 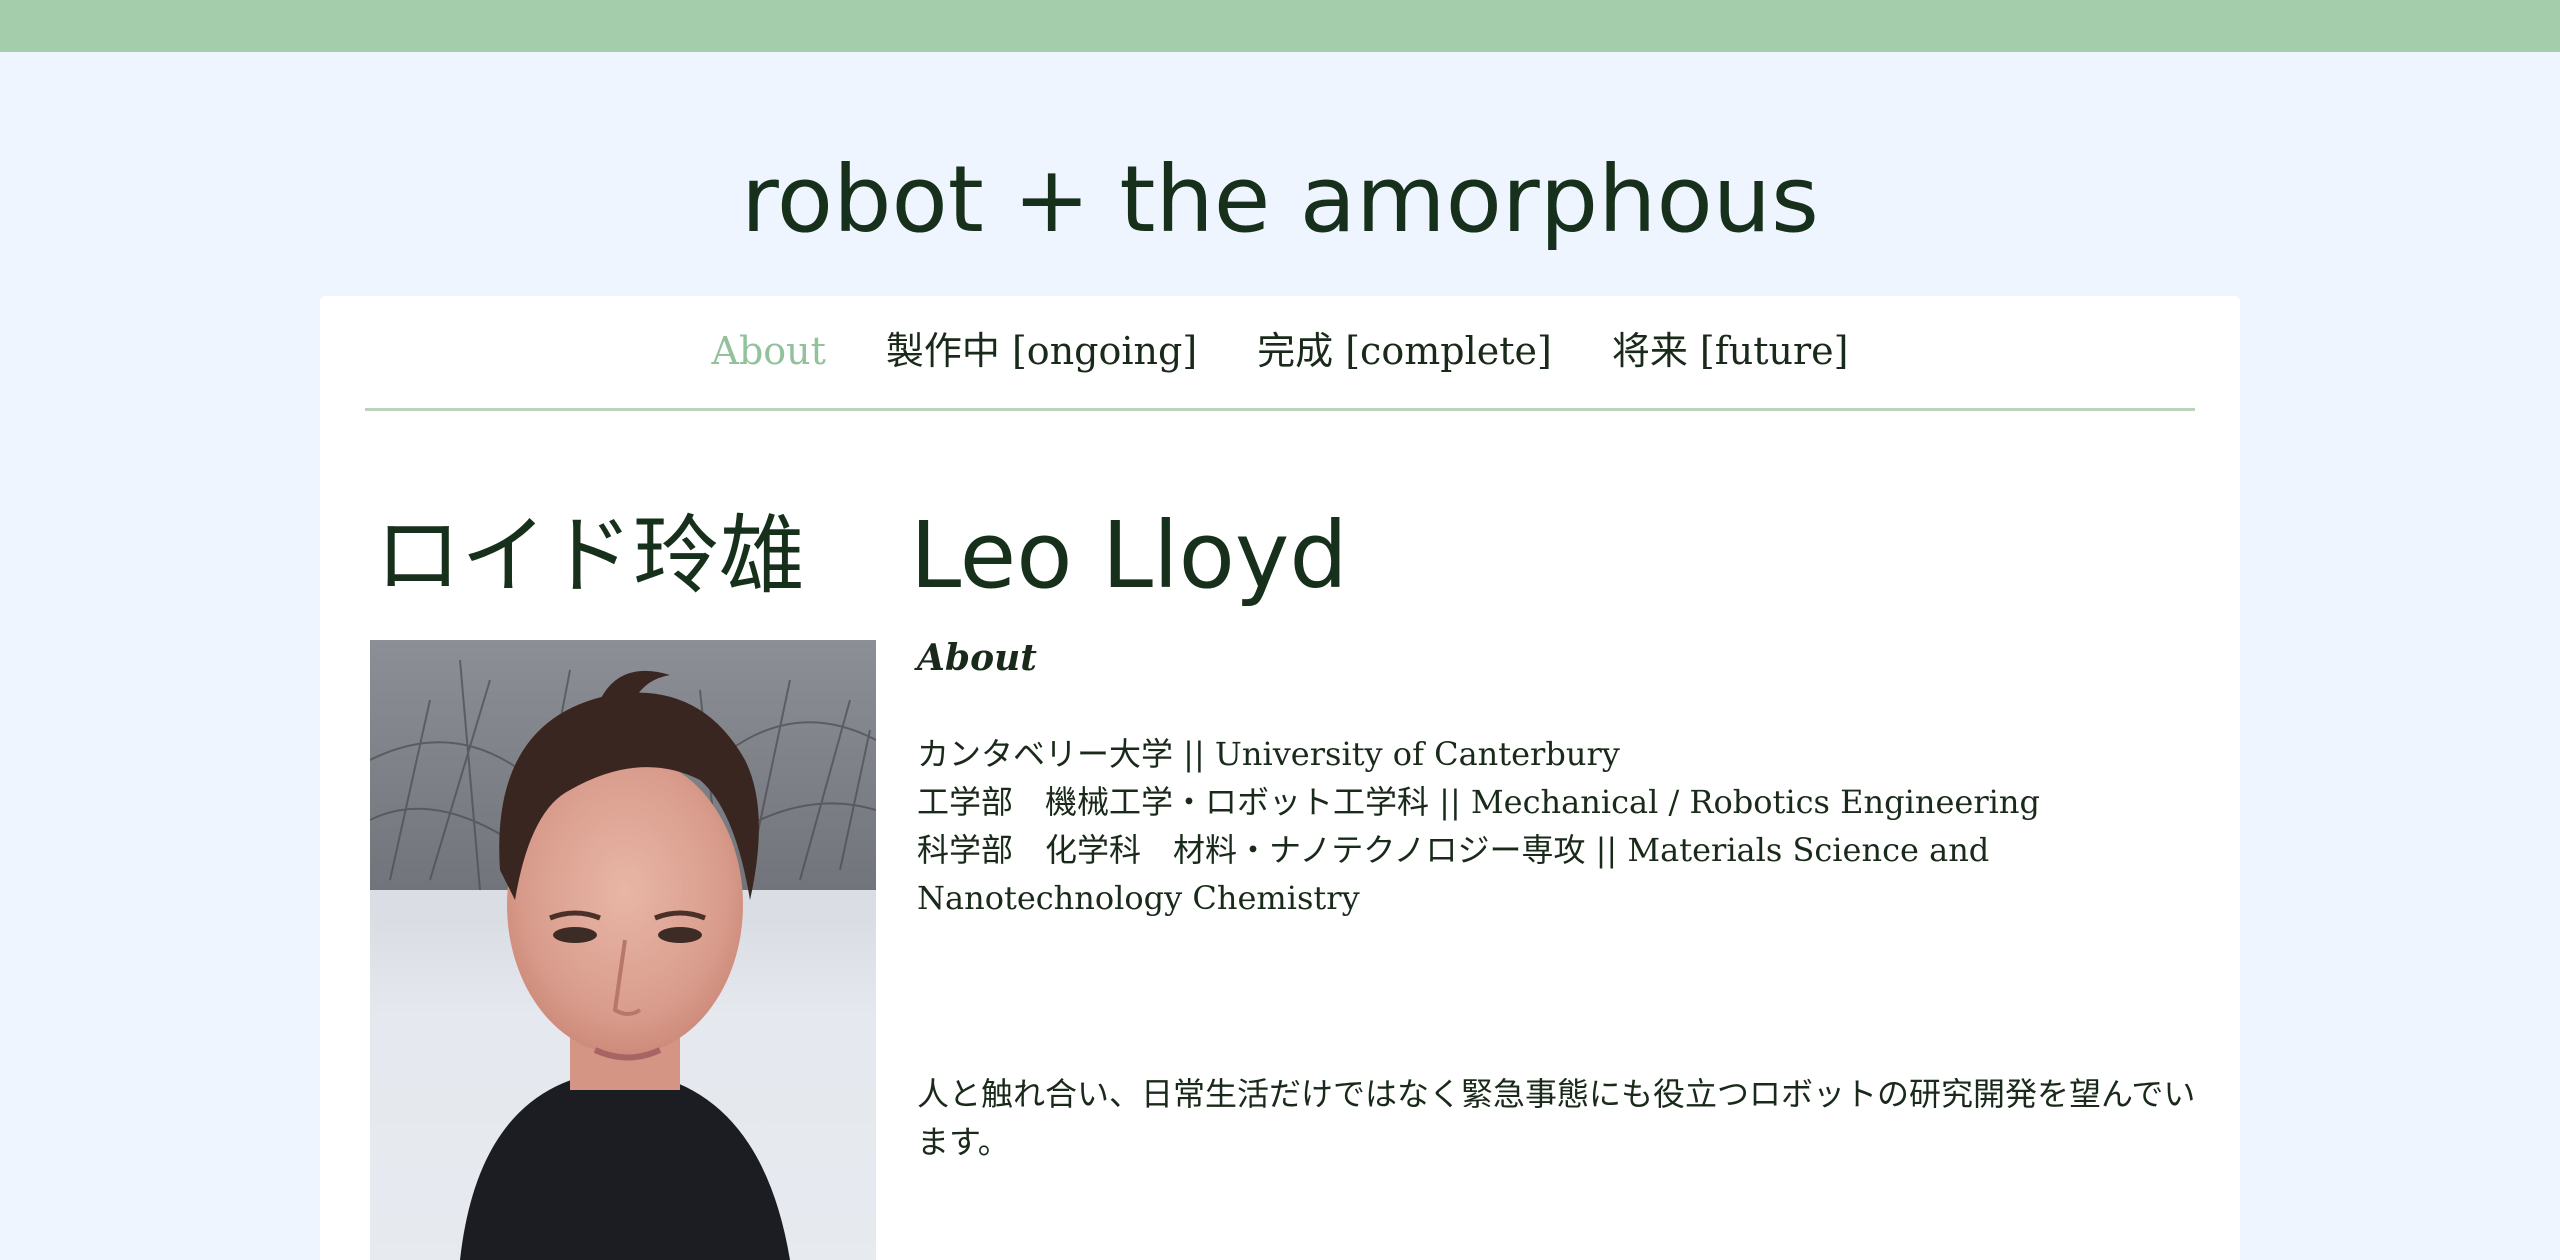 I want to click on portrait-photo, so click(x=623, y=950).